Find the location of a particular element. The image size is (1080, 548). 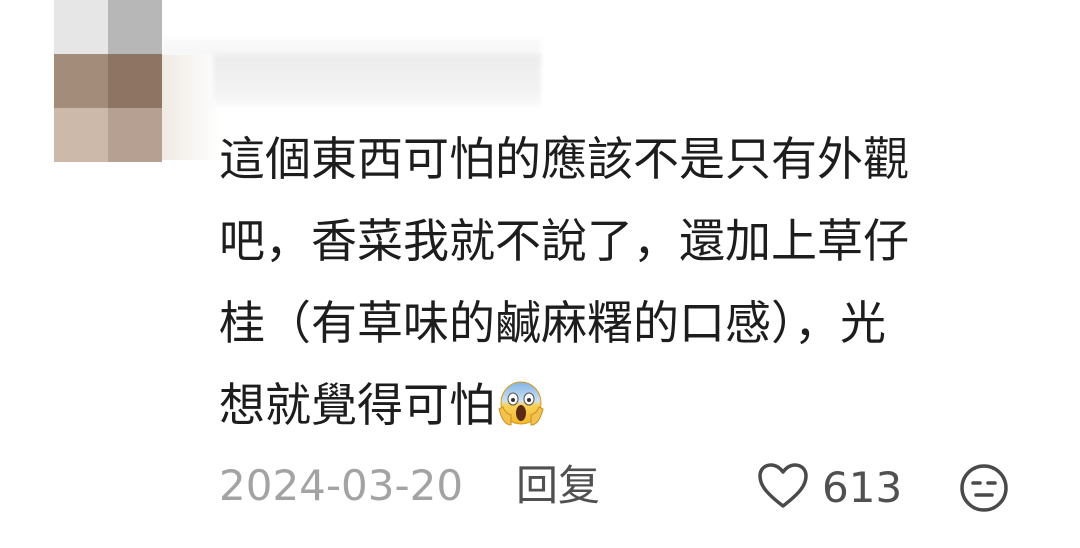

reply-button: 回复 is located at coordinates (558, 486).